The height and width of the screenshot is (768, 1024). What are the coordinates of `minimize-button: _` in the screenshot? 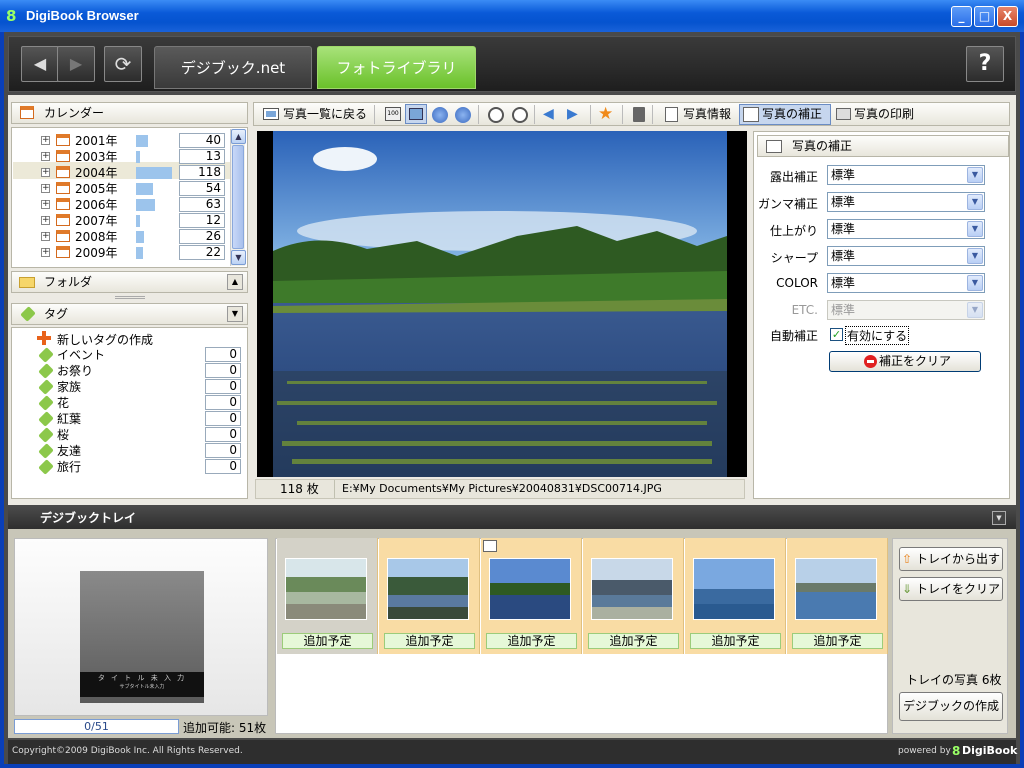 It's located at (961, 16).